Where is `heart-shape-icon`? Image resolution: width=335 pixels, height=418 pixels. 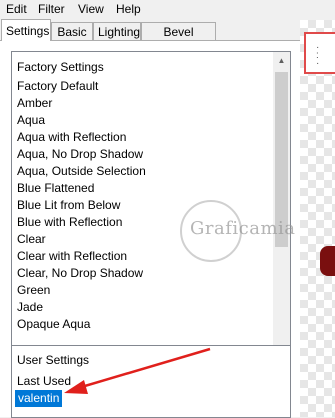 heart-shape-icon is located at coordinates (327, 261).